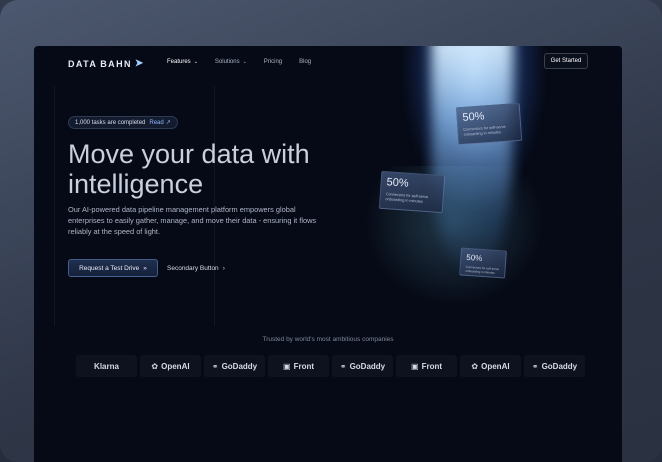  I want to click on nav-item-blog: Blog, so click(305, 62).